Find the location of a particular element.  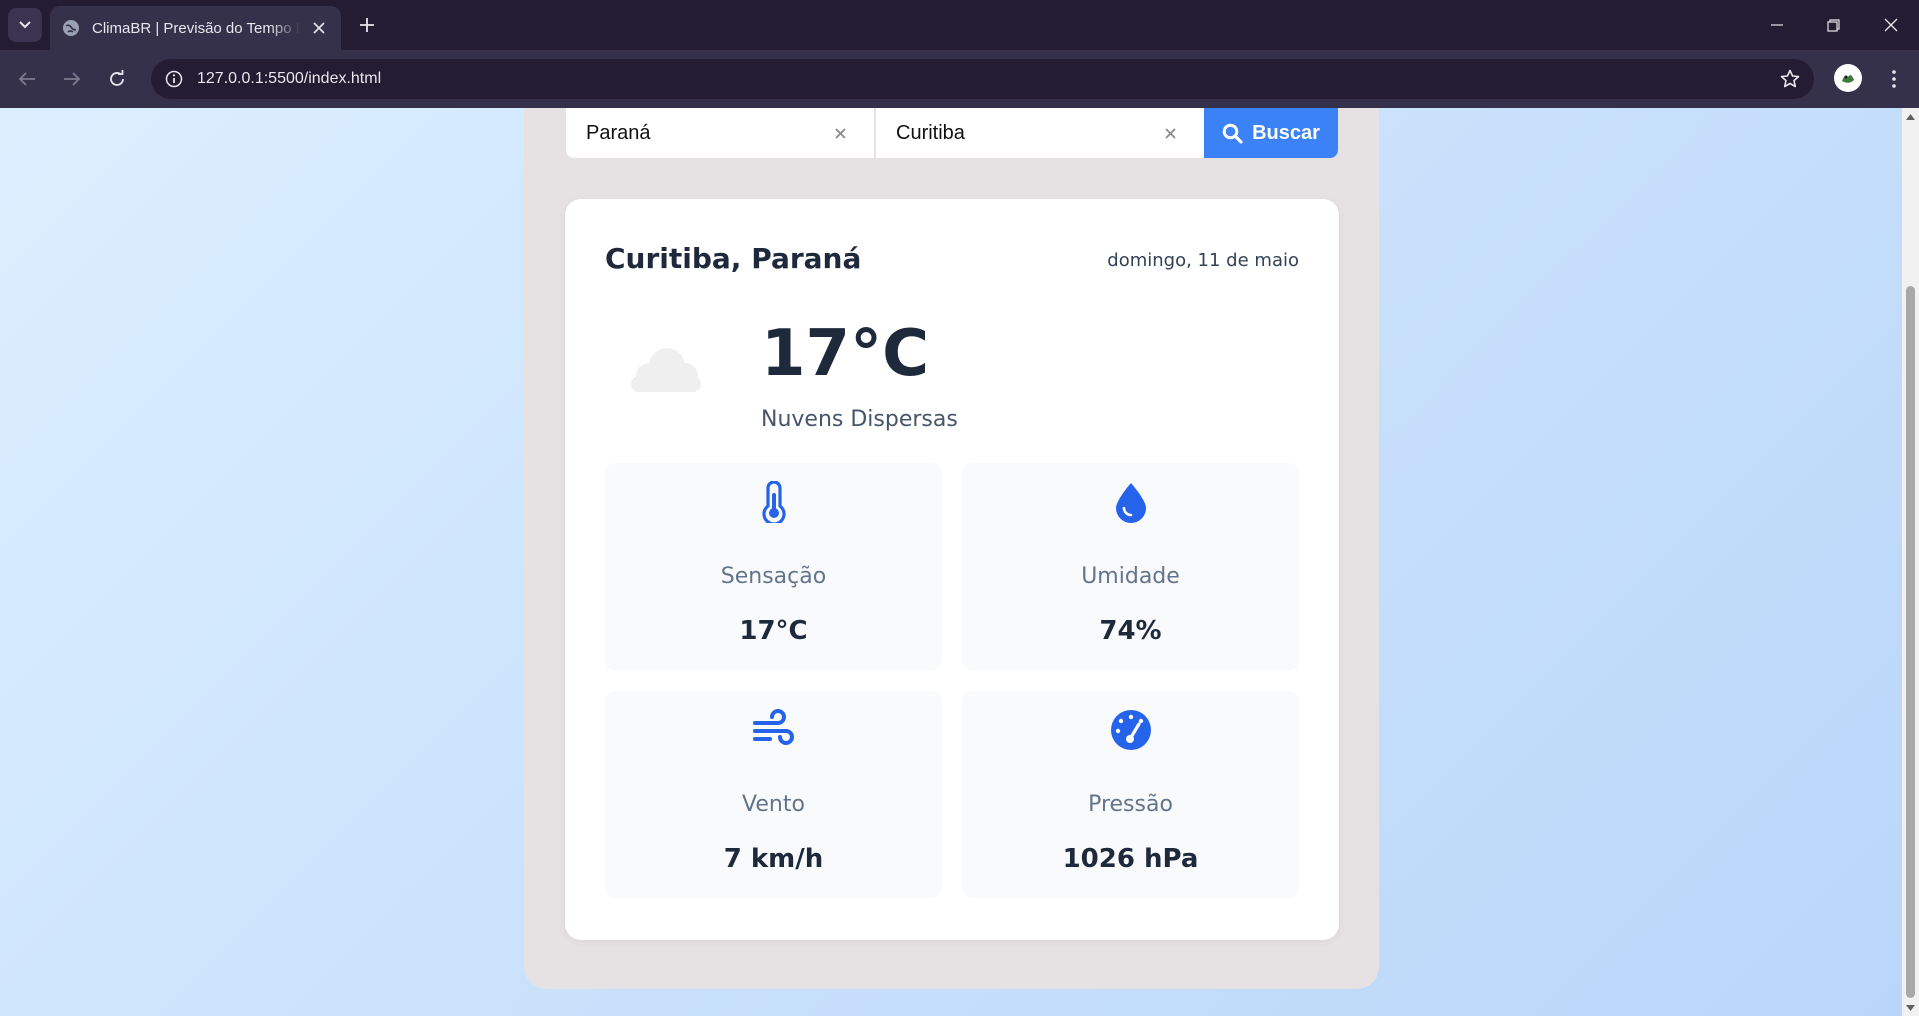

gauge-icon is located at coordinates (1130, 730).